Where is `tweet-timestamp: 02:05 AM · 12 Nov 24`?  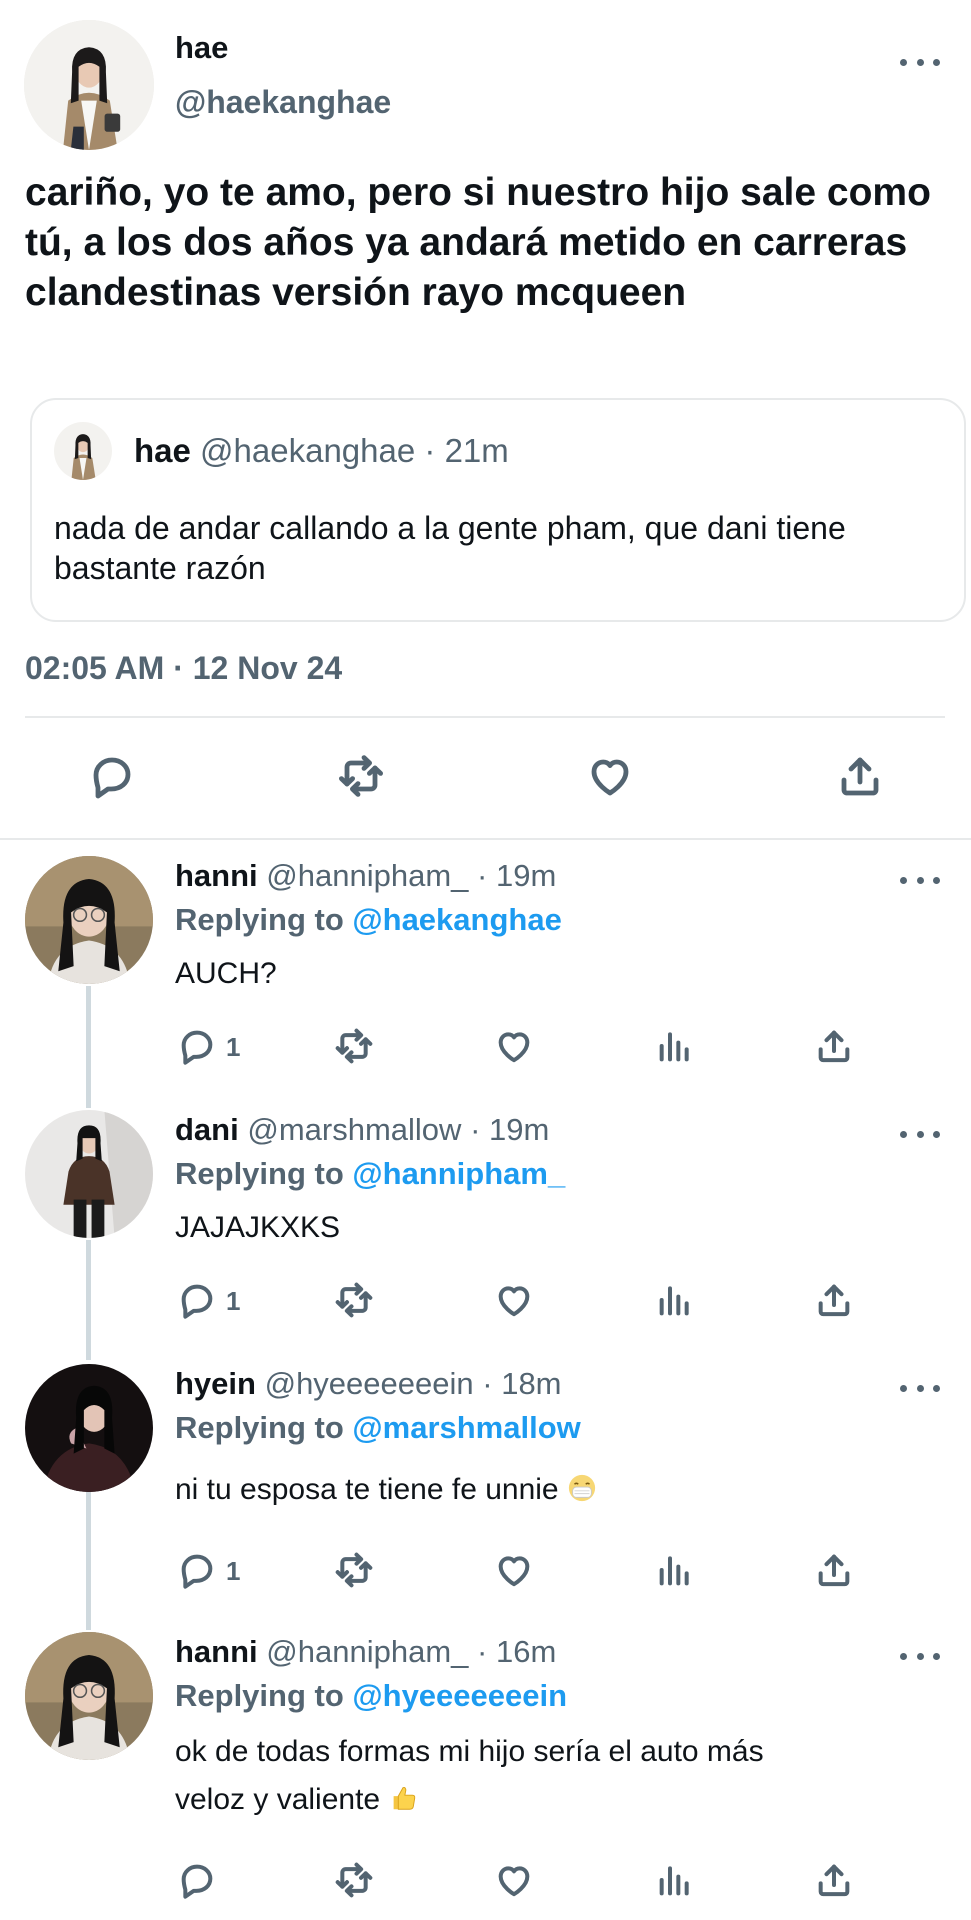 tweet-timestamp: 02:05 AM · 12 Nov 24 is located at coordinates (183, 668).